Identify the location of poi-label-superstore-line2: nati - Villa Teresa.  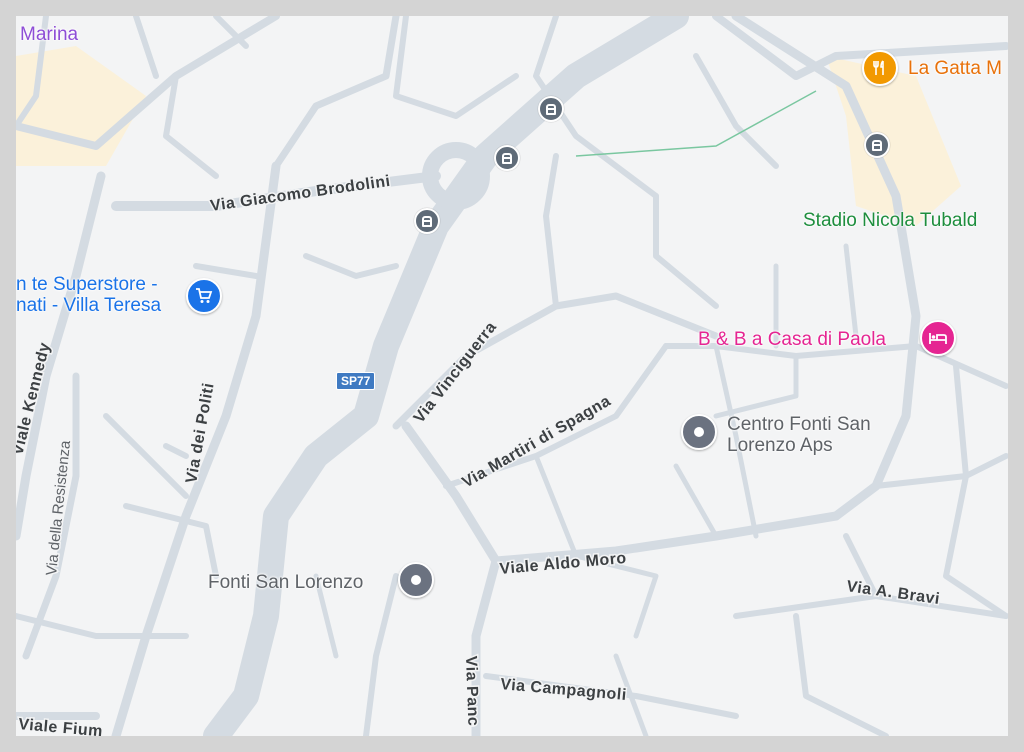
(89, 305).